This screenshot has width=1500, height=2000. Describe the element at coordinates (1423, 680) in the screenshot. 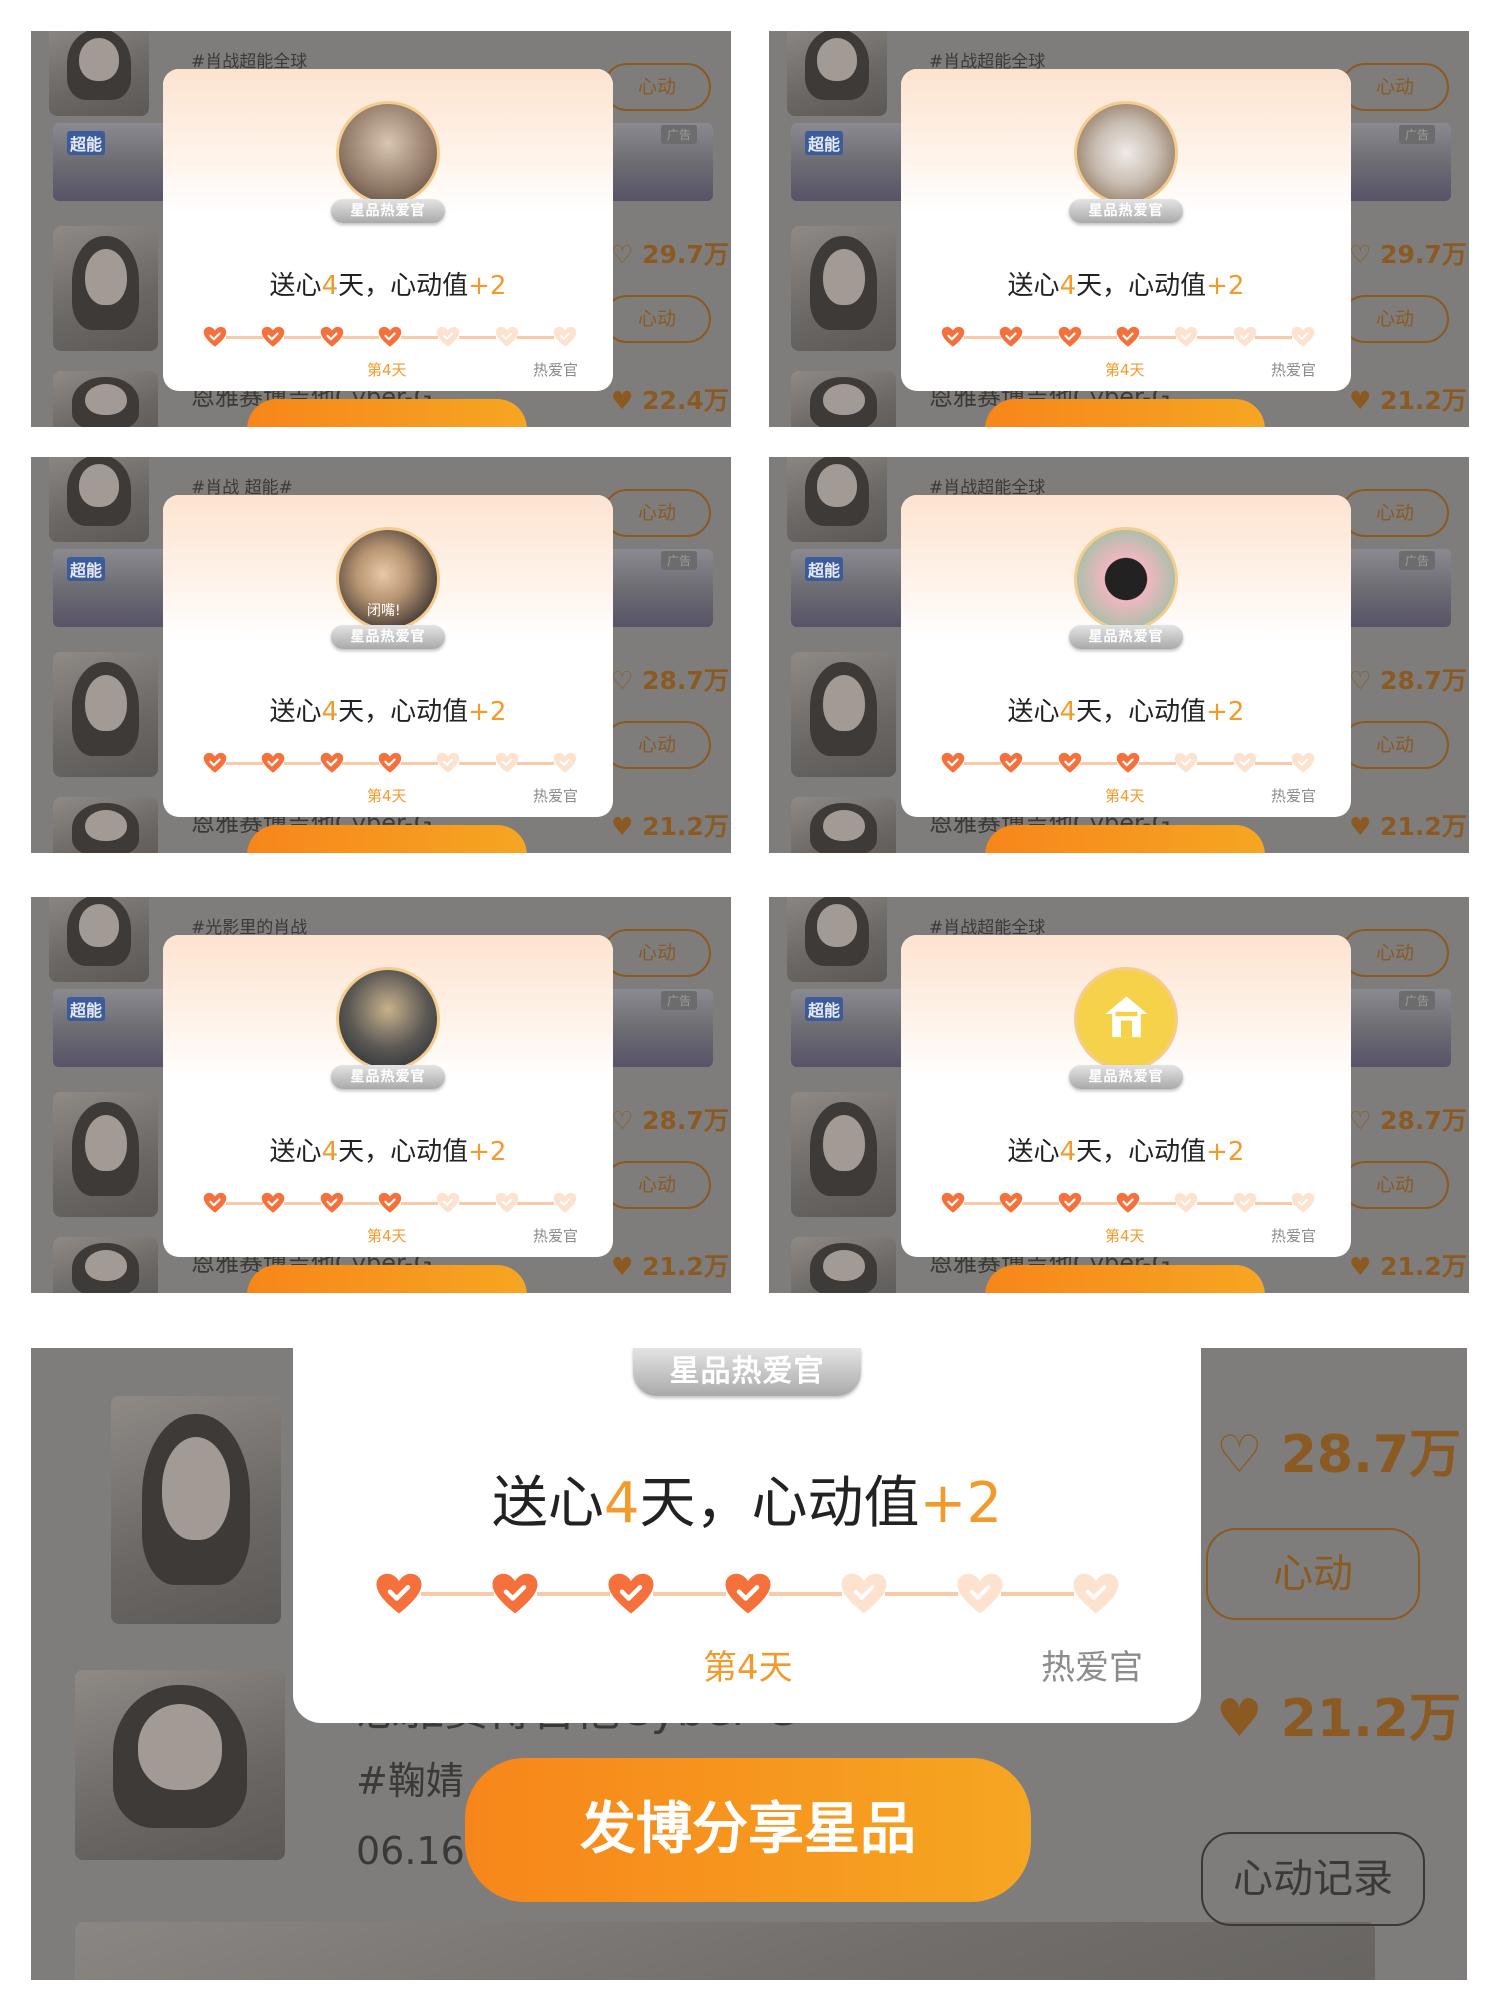

I see `cheer-count-value: 28.7万` at that location.